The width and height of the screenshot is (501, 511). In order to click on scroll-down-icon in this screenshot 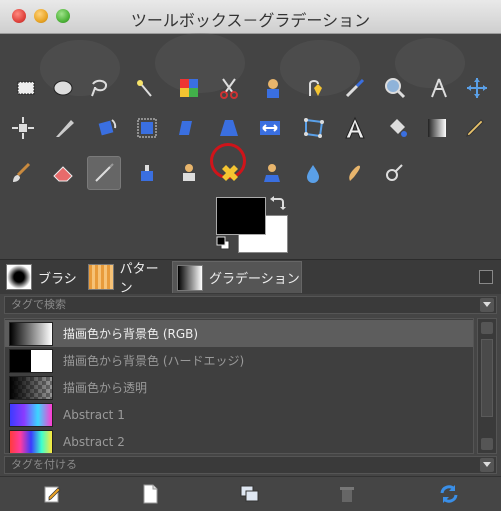, I will do `click(487, 444)`.